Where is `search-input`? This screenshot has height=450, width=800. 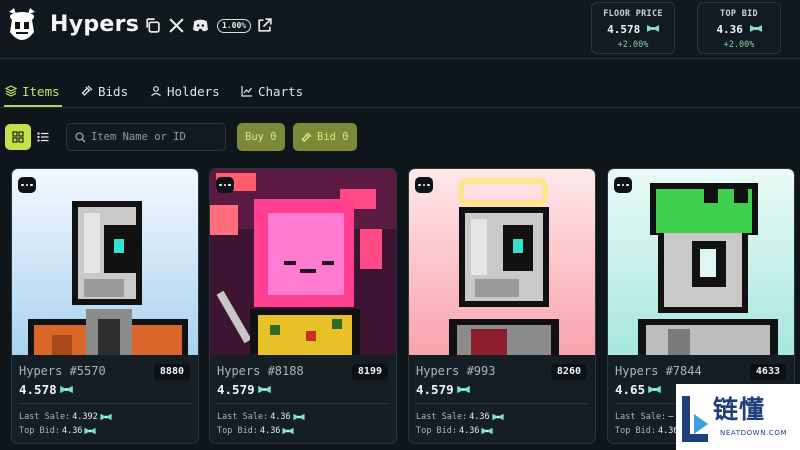
search-input is located at coordinates (156, 137).